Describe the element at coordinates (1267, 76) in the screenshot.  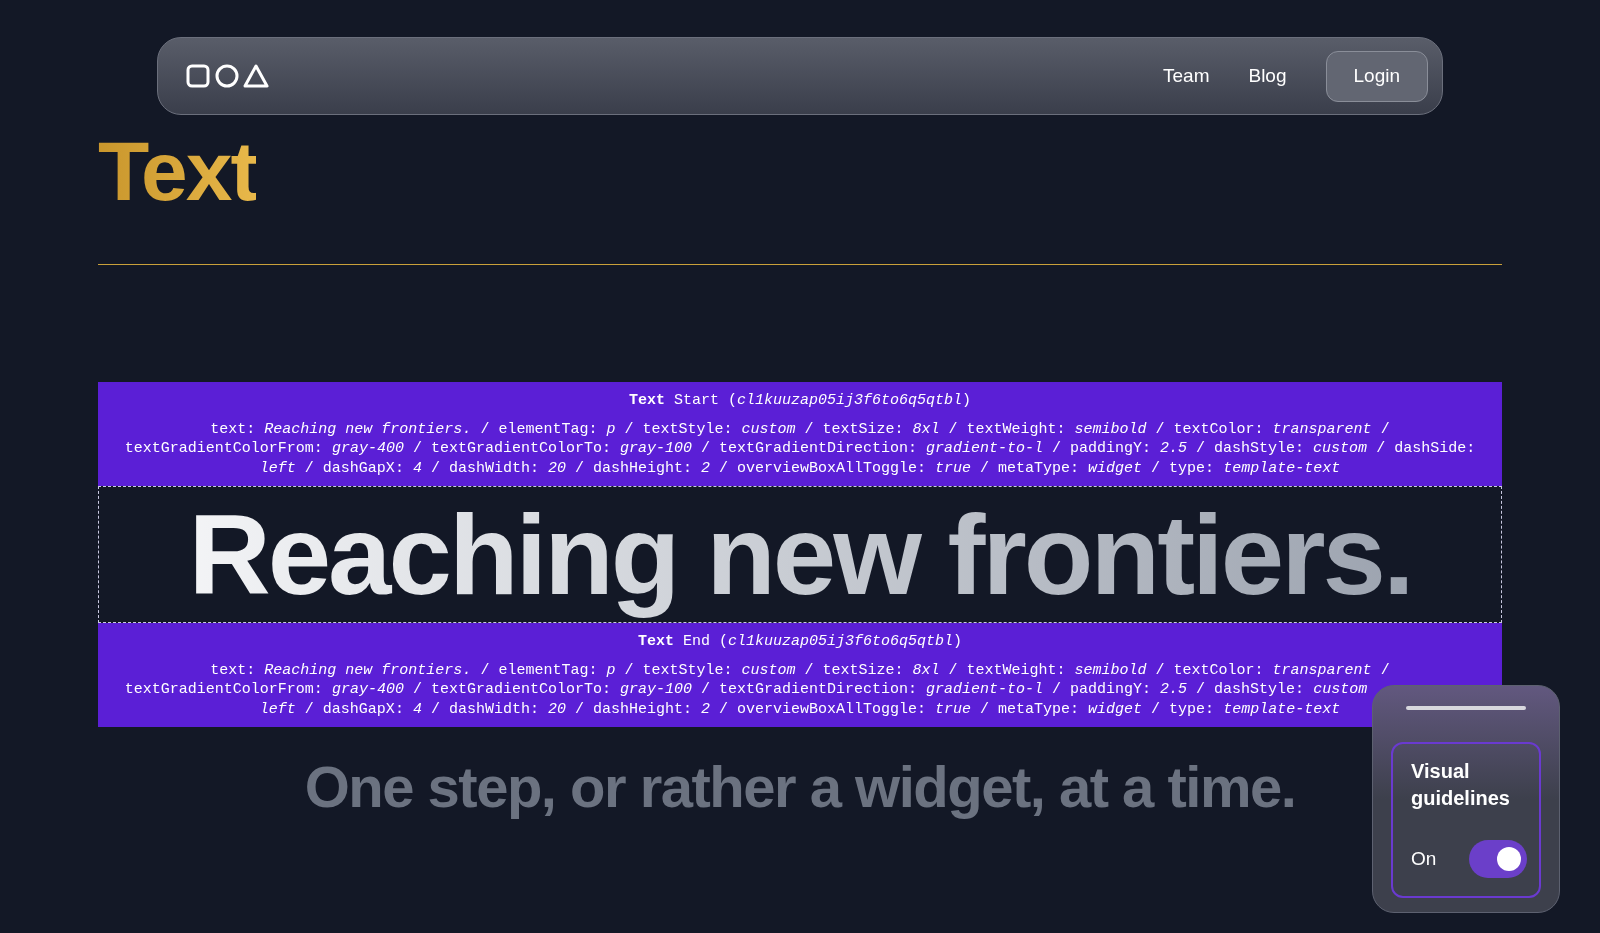
I see `nav-link: Blog` at that location.